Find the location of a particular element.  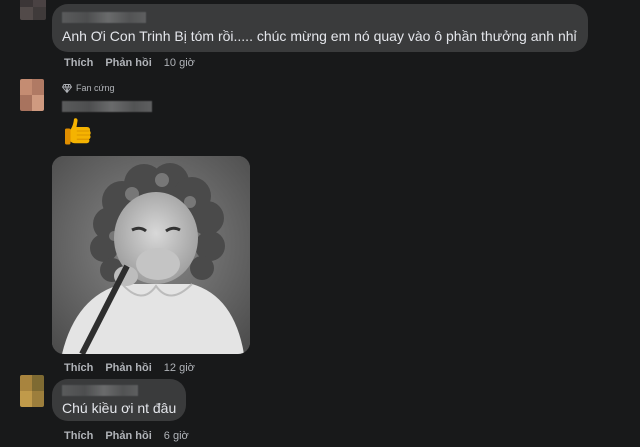

comment-actions: Thích Phản hồi 10 giờ is located at coordinates (129, 63).